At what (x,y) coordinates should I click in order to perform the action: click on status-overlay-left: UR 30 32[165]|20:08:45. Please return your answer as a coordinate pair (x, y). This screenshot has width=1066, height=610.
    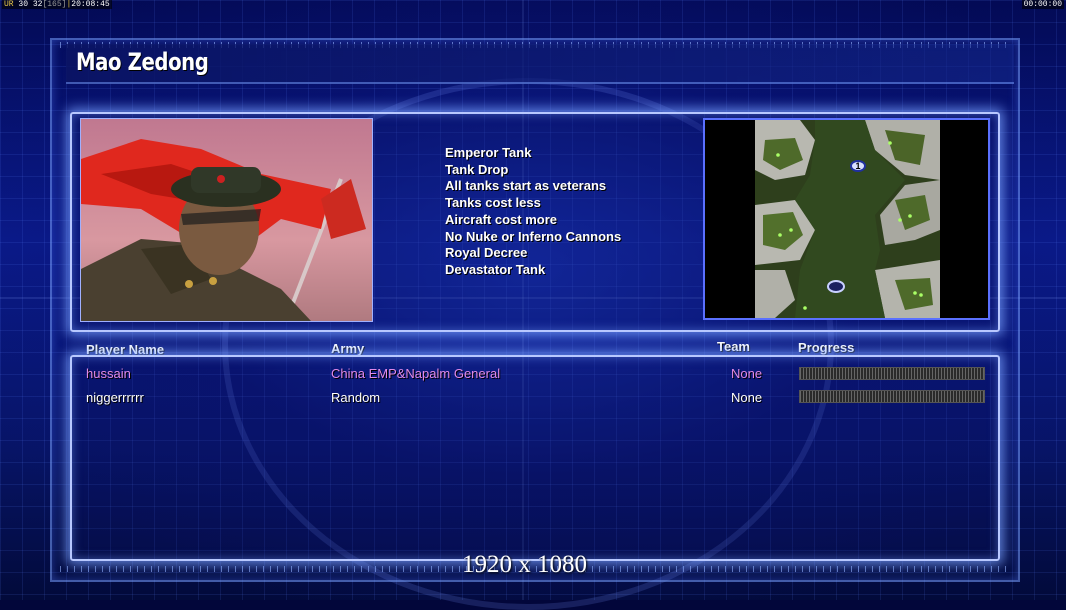
    Looking at the image, I should click on (57, 4).